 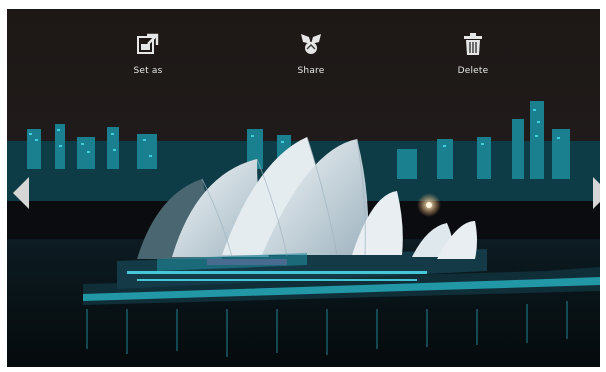 I want to click on set-as-button: Set as, so click(x=148, y=53).